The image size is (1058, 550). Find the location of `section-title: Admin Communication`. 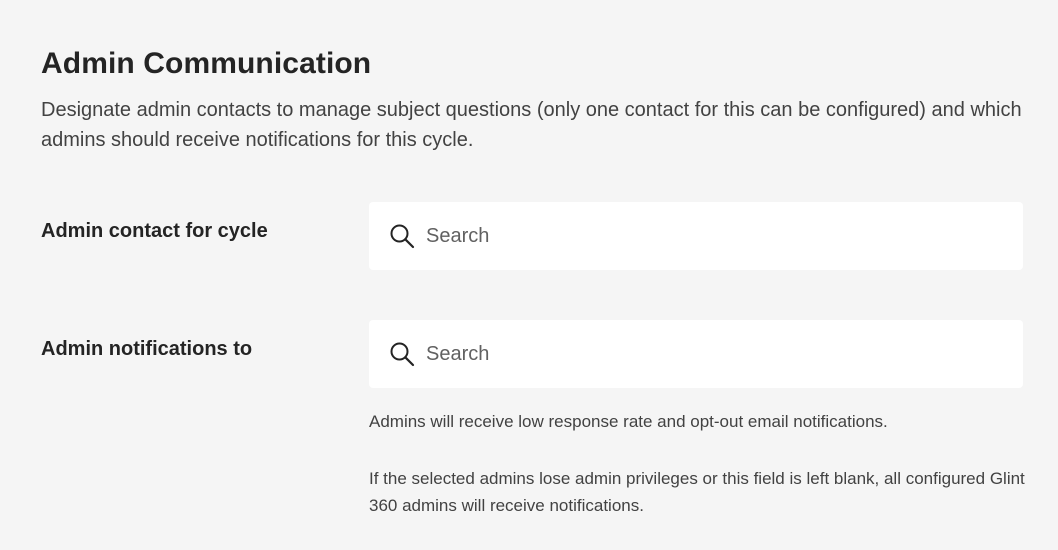

section-title: Admin Communication is located at coordinates (206, 63).